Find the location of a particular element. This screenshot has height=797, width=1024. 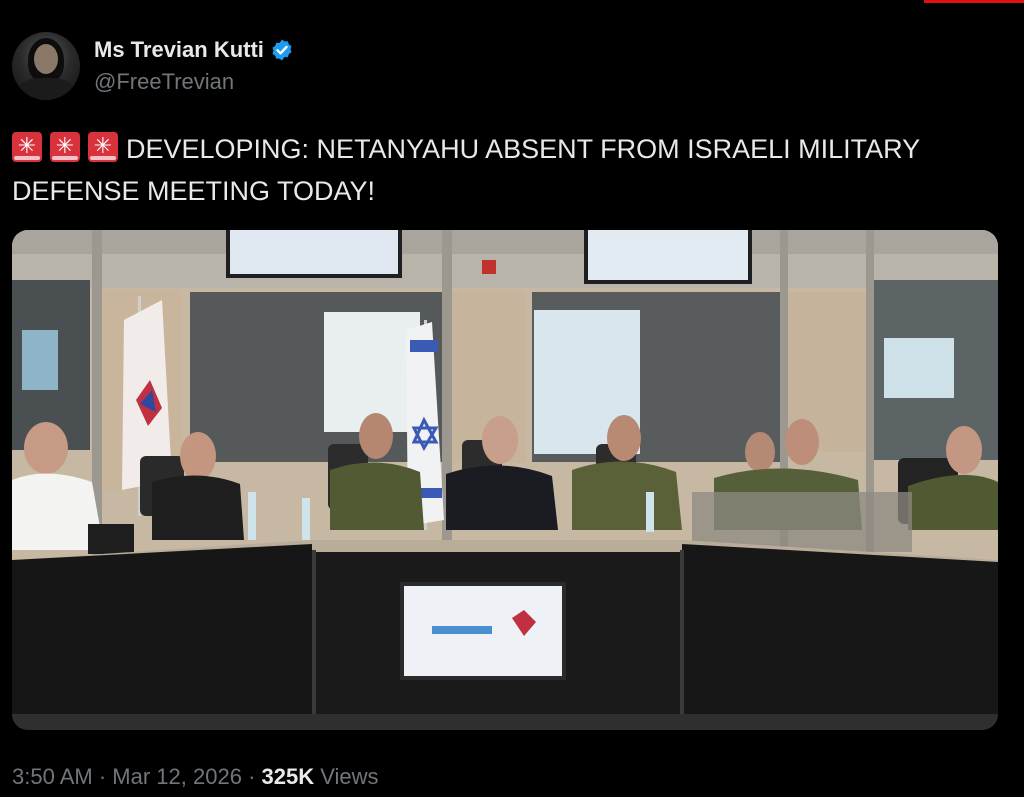

views-label: Views is located at coordinates (349, 776).